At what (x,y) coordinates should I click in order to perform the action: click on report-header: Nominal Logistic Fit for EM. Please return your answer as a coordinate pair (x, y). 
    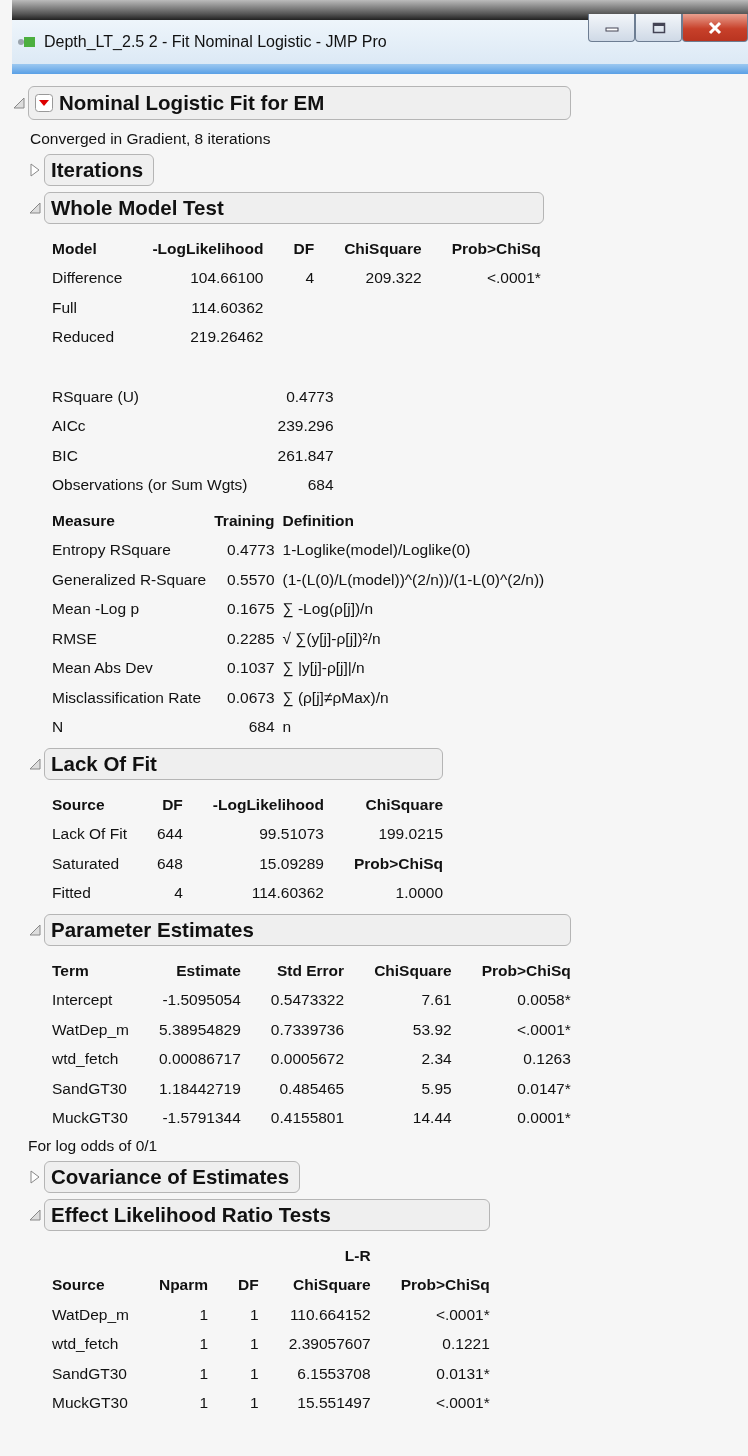
    Looking at the image, I should click on (299, 103).